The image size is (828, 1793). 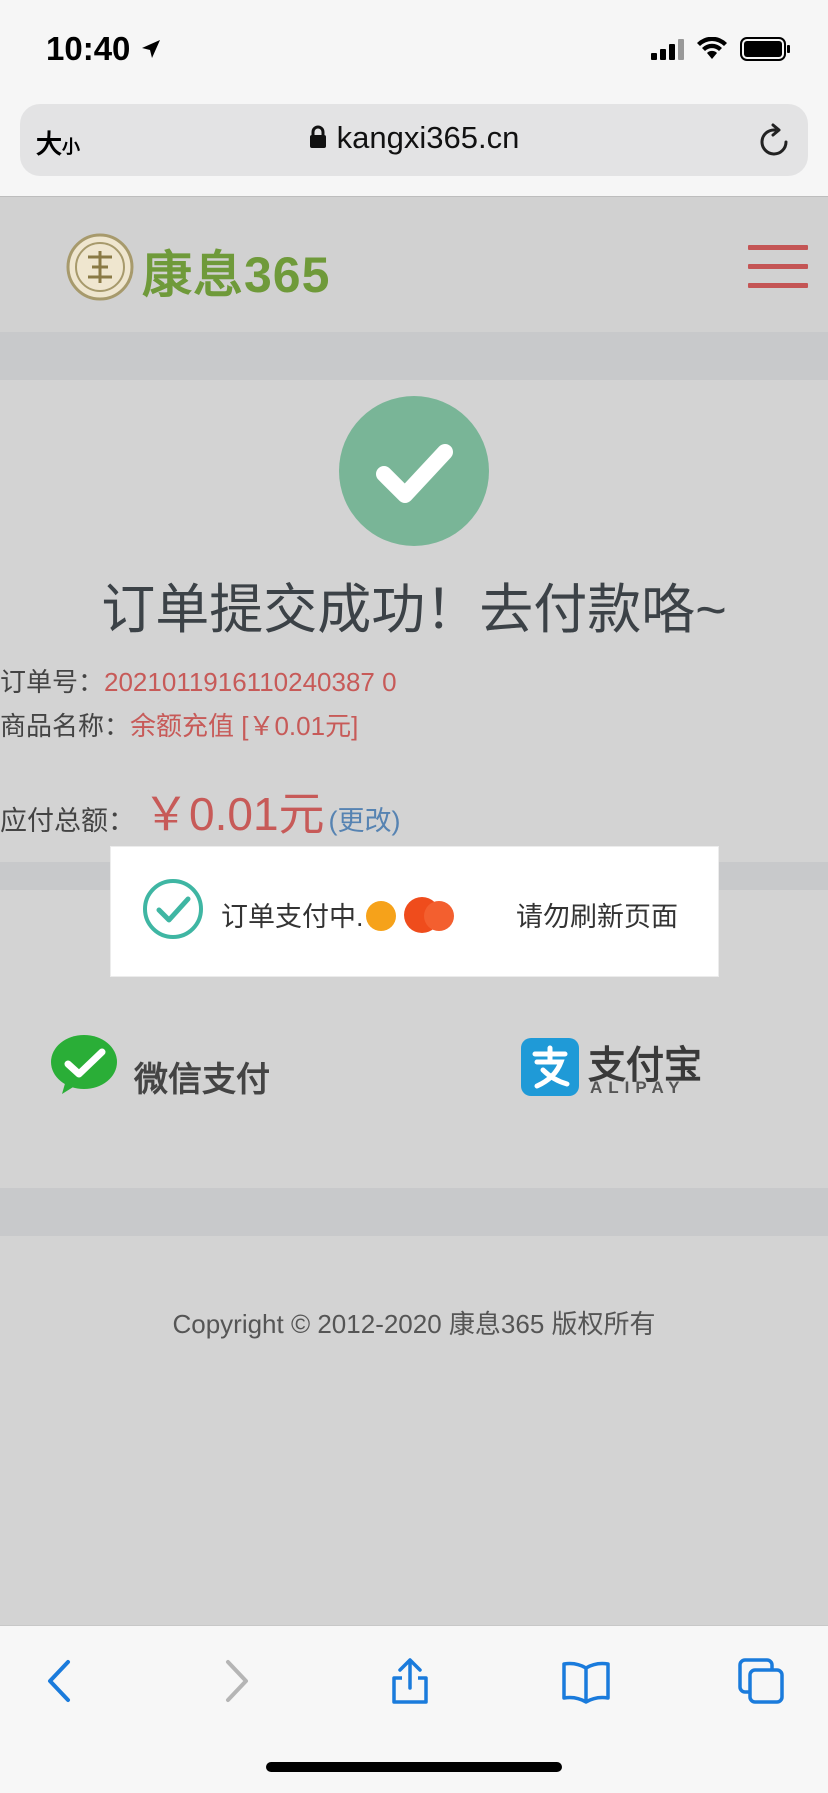 I want to click on toast-check-icon, so click(x=173, y=909).